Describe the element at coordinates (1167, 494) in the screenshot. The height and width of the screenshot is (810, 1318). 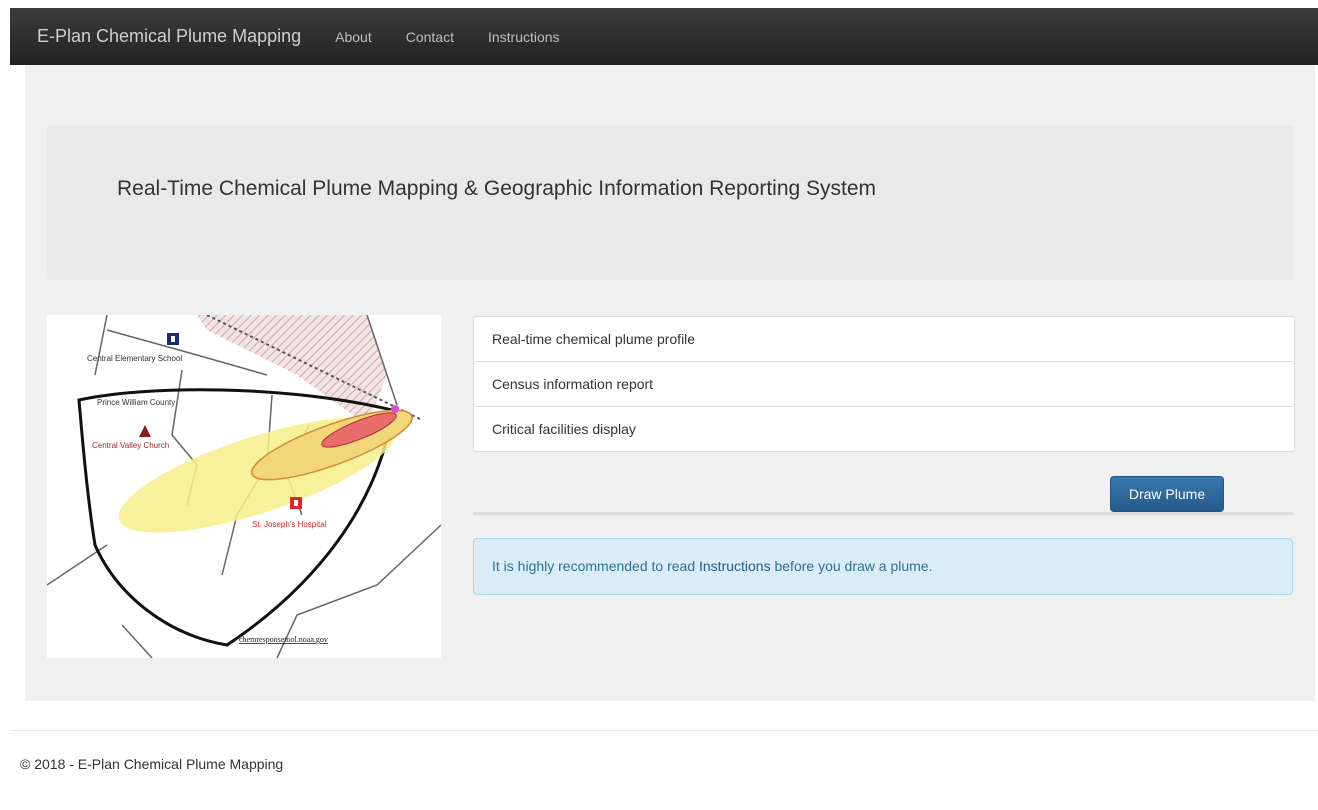
I see `draw-plume-button: Draw Plume` at that location.